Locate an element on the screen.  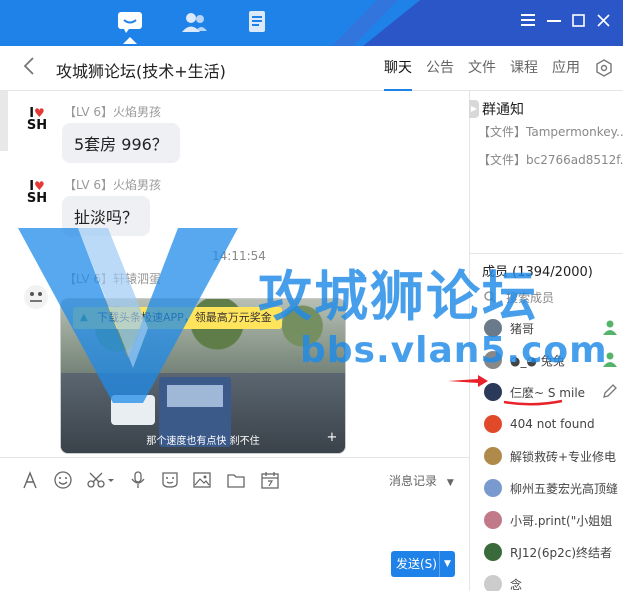
files-tab-icon is located at coordinates (258, 22).